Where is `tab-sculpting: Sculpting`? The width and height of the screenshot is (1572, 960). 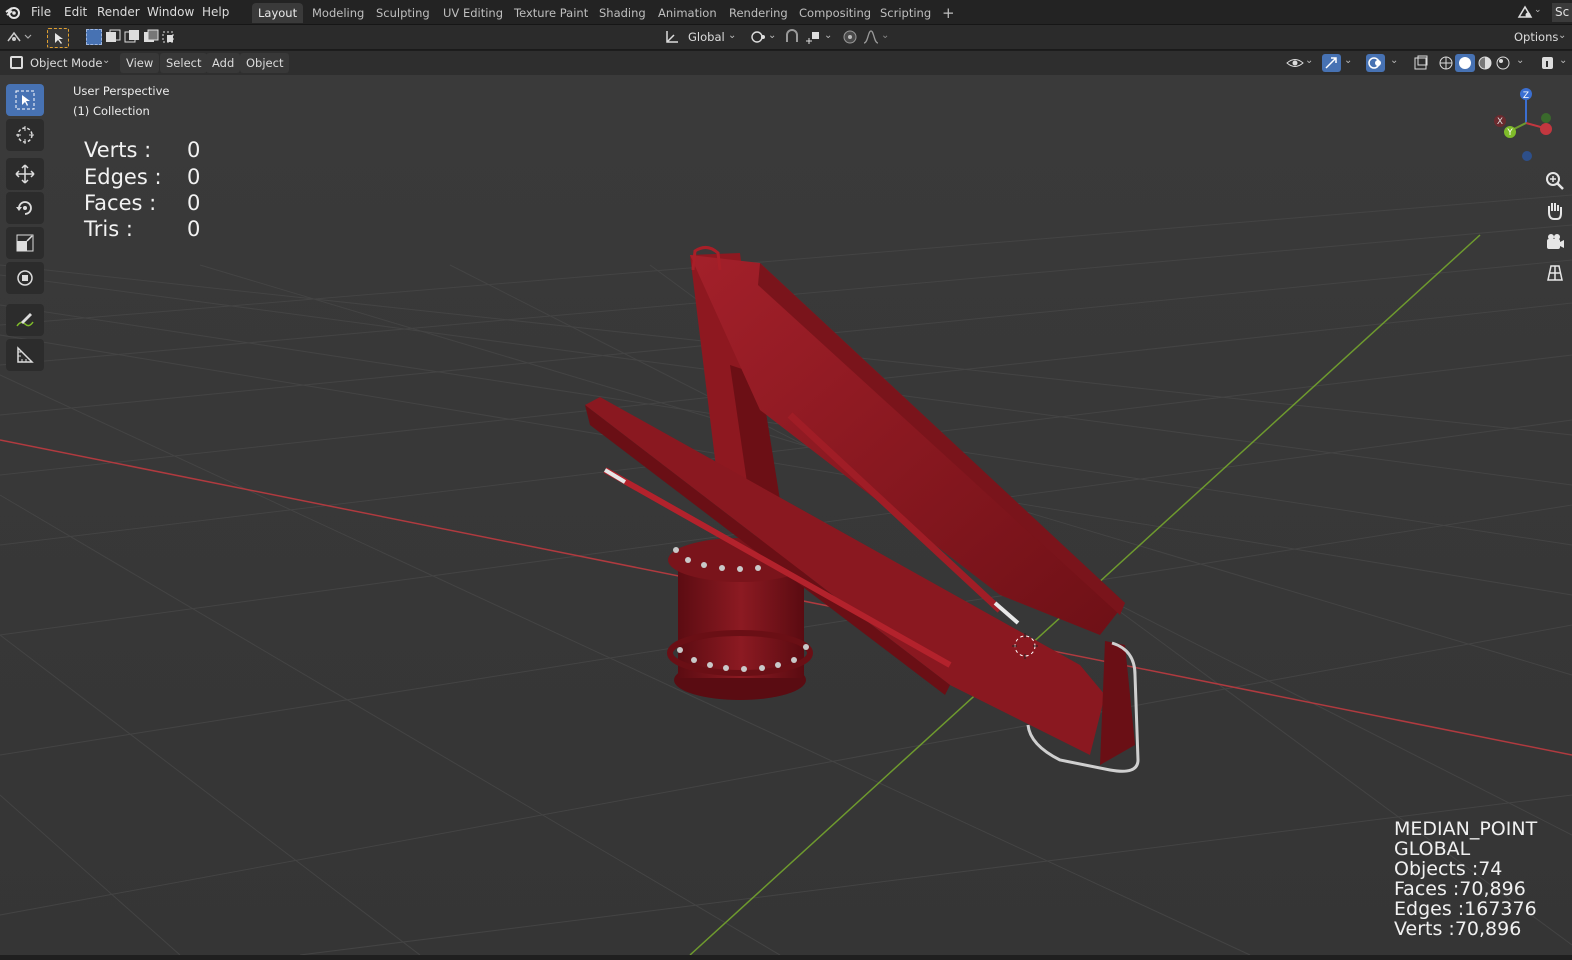
tab-sculpting: Sculpting is located at coordinates (403, 13).